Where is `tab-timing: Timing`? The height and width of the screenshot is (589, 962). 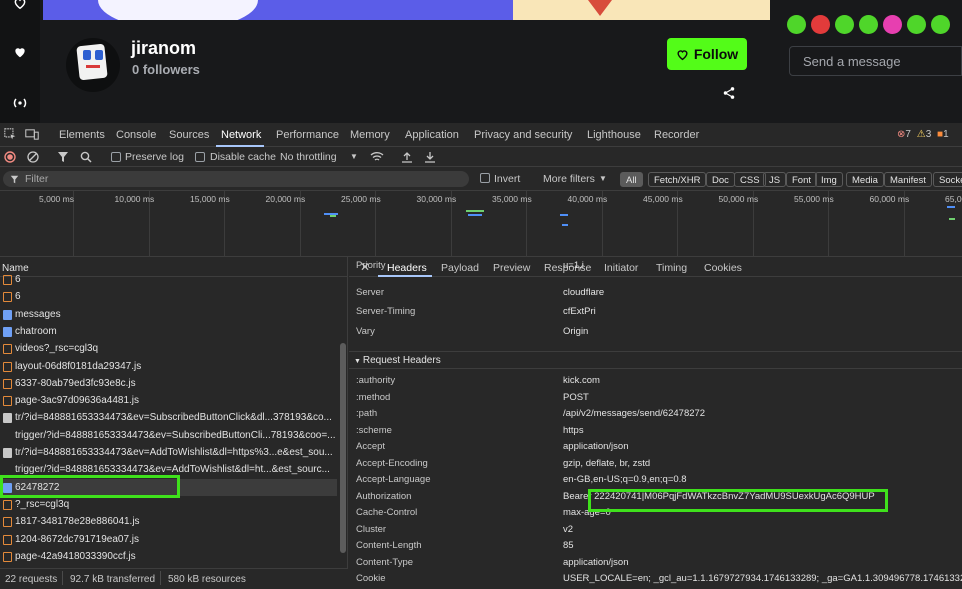 tab-timing: Timing is located at coordinates (671, 268).